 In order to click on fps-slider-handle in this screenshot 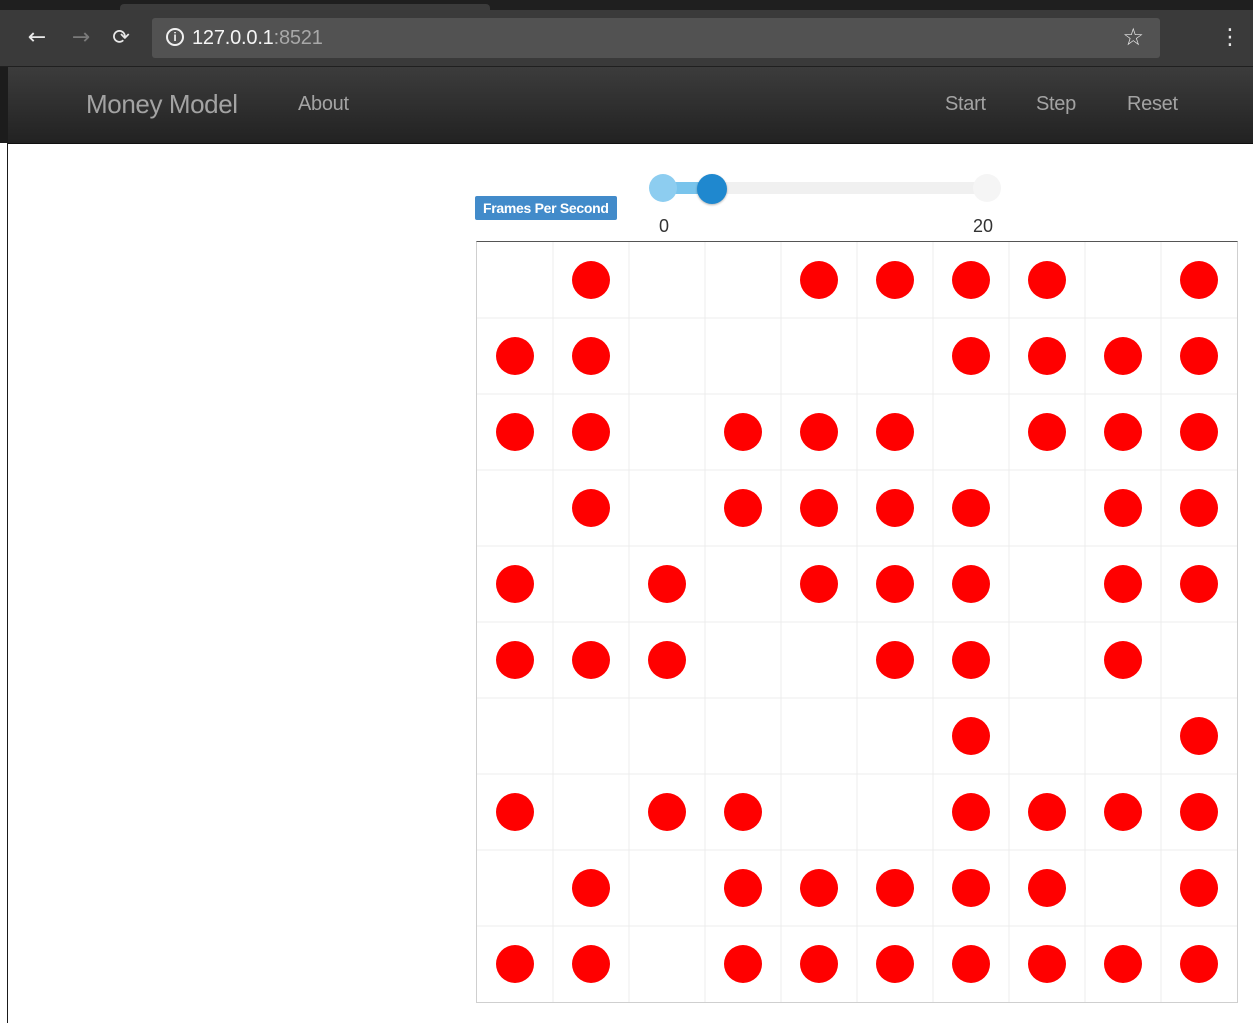, I will do `click(711, 189)`.